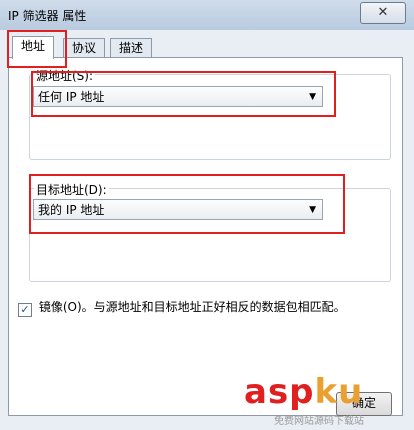  I want to click on window-title: IP 筛选器 属性, so click(47, 16).